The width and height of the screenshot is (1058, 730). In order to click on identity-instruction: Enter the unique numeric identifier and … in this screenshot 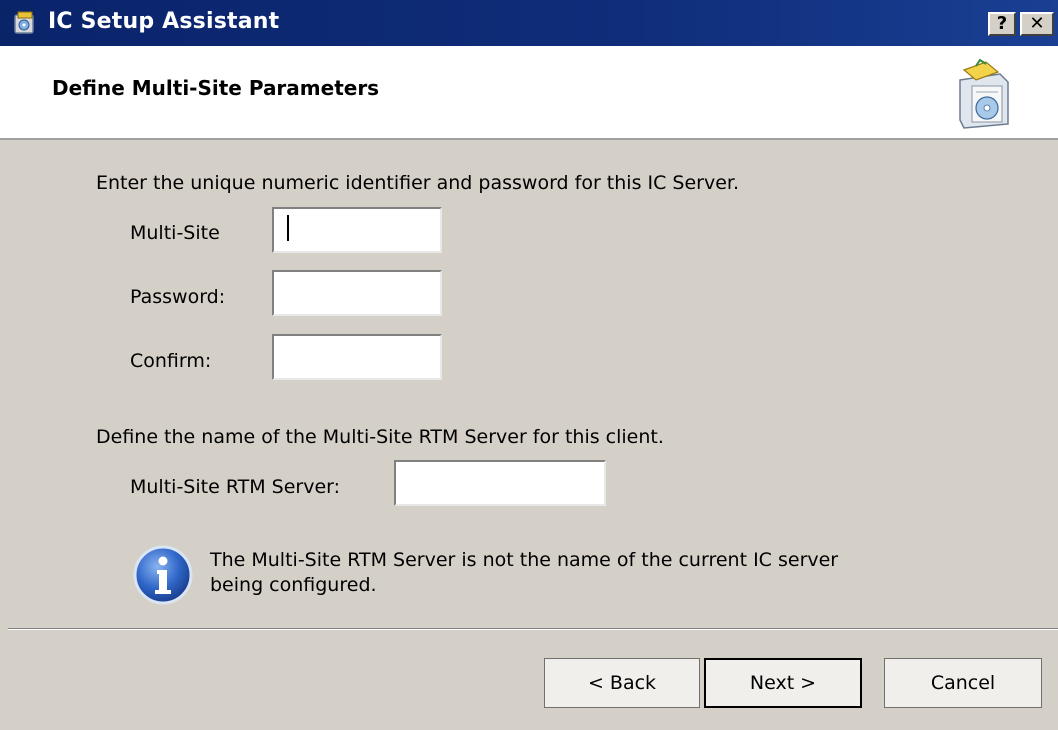, I will do `click(418, 183)`.